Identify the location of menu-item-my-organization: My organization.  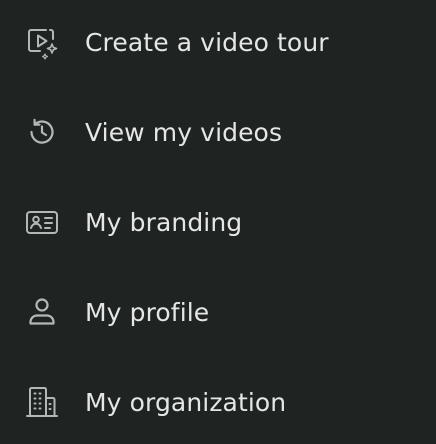
(218, 402).